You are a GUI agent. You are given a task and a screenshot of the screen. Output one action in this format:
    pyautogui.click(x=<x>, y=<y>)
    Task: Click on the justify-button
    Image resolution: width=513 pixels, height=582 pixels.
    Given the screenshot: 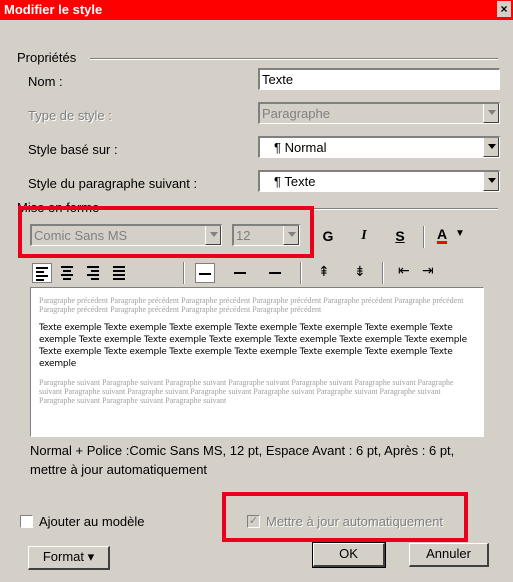 What is the action you would take?
    pyautogui.click(x=120, y=273)
    